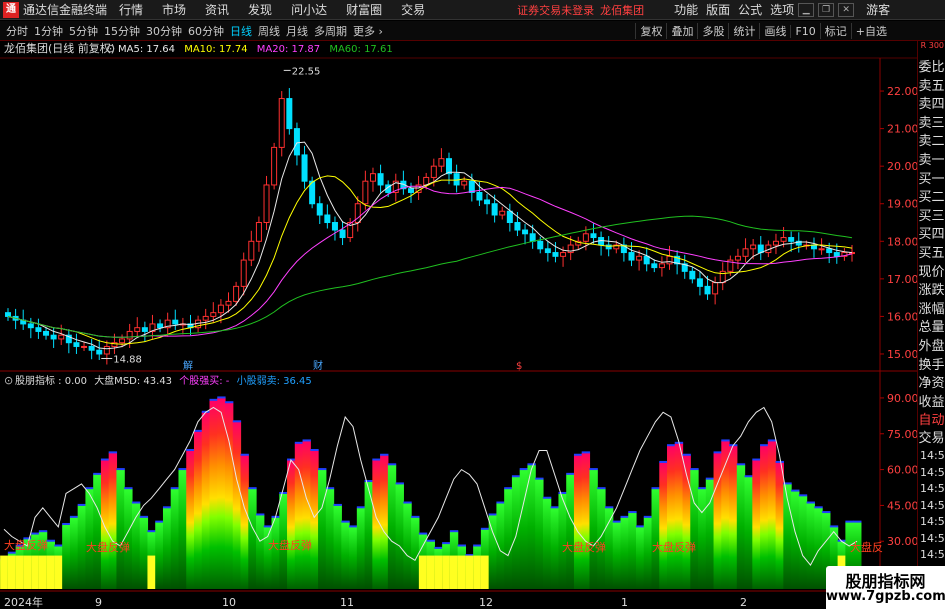 This screenshot has height=609, width=945. What do you see at coordinates (931, 273) in the screenshot?
I see `quote-field-11: 现价` at bounding box center [931, 273].